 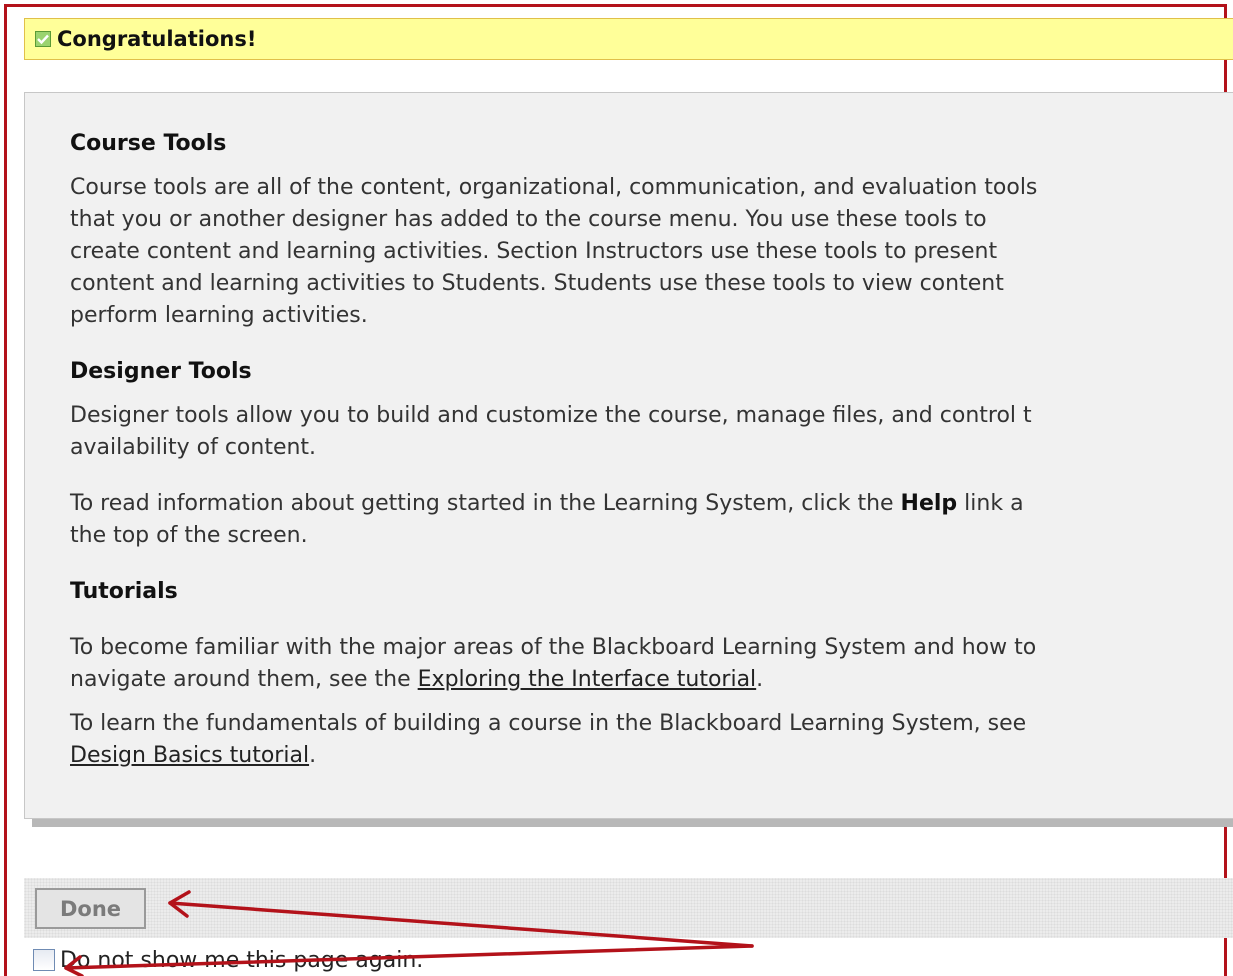 What do you see at coordinates (628, 39) in the screenshot?
I see `congratulations-banner: Congratulations!` at bounding box center [628, 39].